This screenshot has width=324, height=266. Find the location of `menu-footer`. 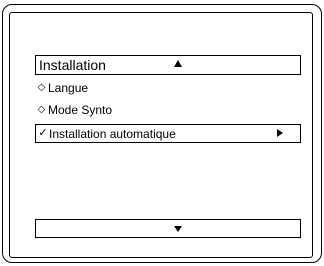

menu-footer is located at coordinates (168, 228).